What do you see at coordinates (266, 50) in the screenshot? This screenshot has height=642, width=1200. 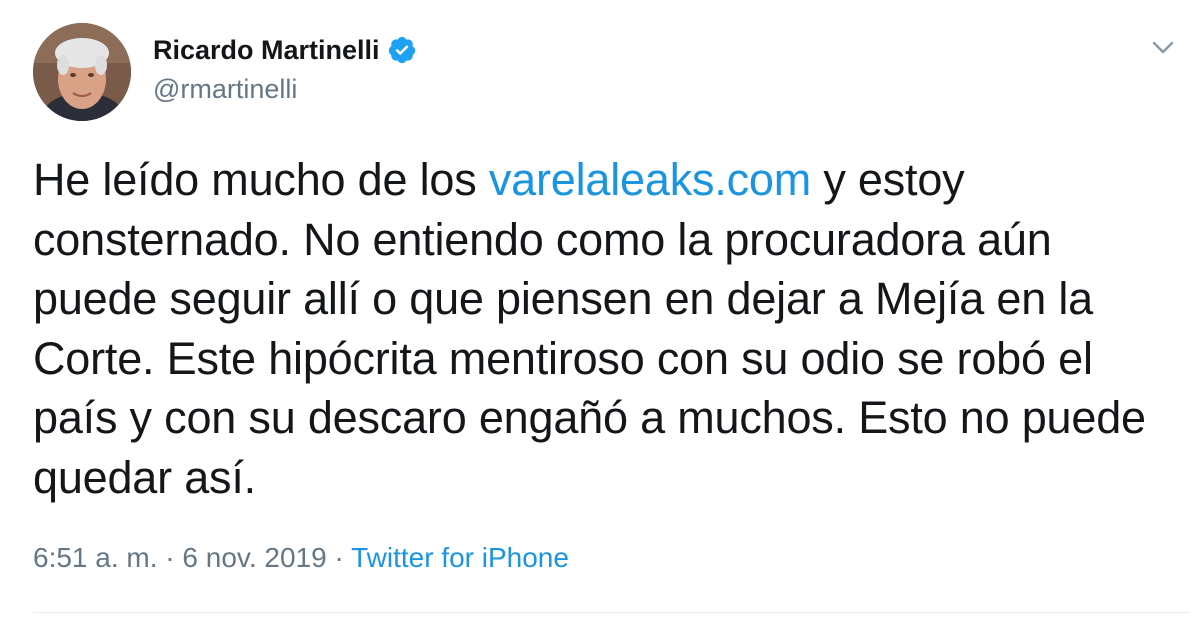 I see `display-name: Ricardo Martinelli` at bounding box center [266, 50].